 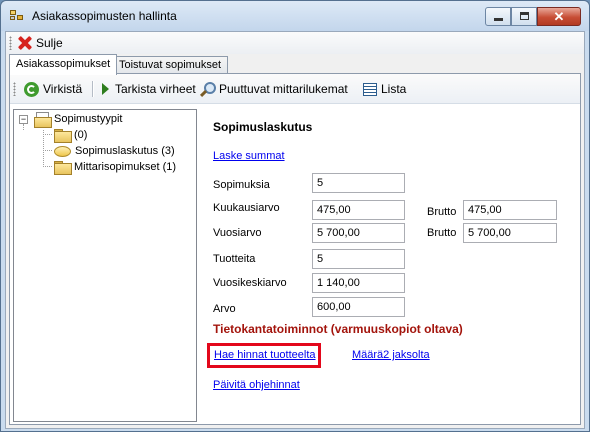 What do you see at coordinates (263, 127) in the screenshot?
I see `details-heading: Sopimuslaskutus` at bounding box center [263, 127].